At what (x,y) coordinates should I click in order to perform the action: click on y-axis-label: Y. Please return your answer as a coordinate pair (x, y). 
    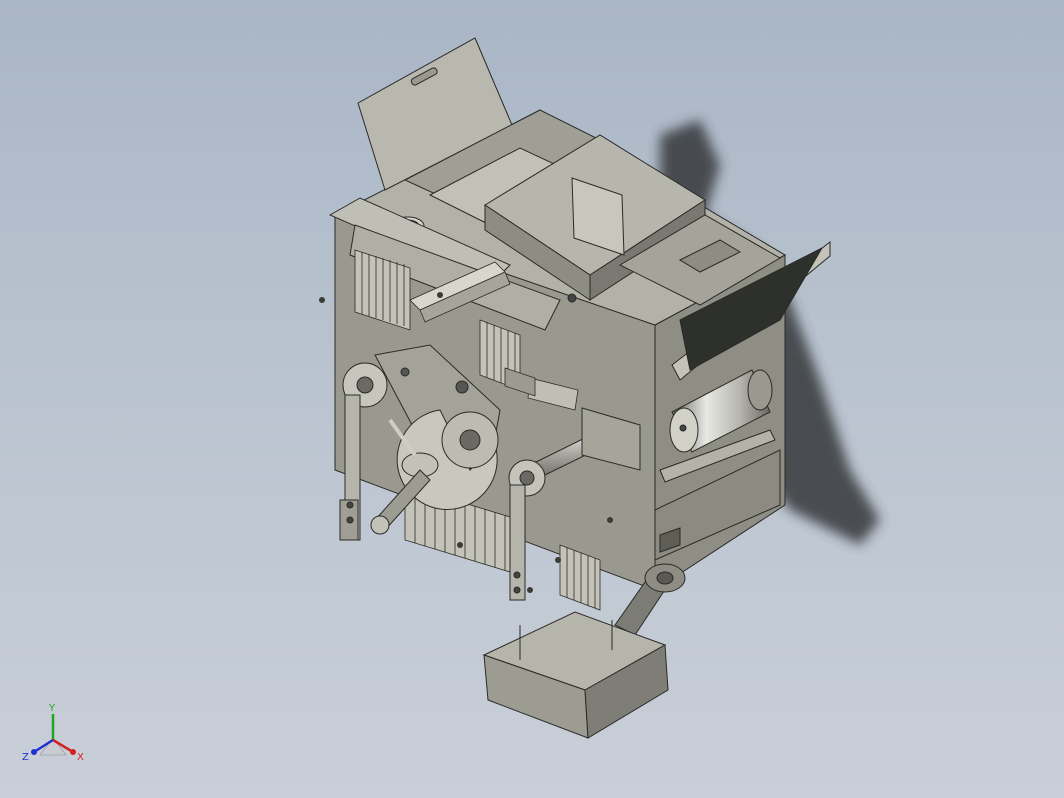
    Looking at the image, I should click on (52, 708).